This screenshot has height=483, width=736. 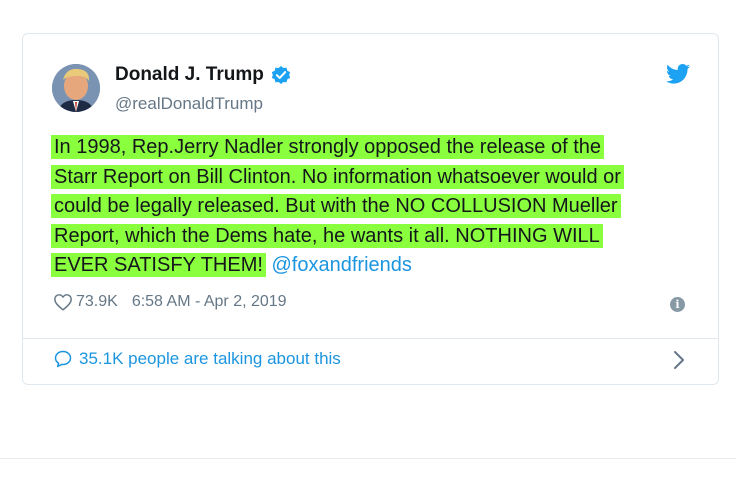 What do you see at coordinates (97, 302) in the screenshot?
I see `like-count: 73.9K` at bounding box center [97, 302].